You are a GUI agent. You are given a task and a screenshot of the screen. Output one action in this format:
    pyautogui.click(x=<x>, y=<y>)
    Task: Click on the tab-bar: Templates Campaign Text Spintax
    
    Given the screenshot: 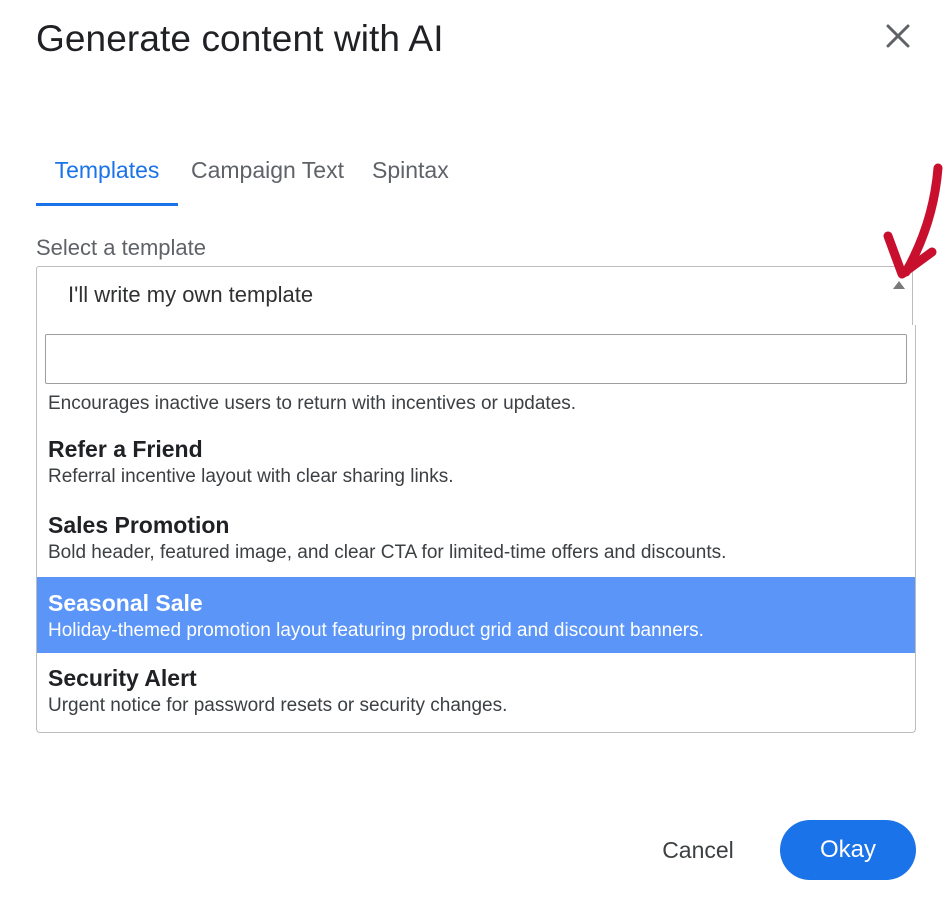 What is the action you would take?
    pyautogui.click(x=242, y=177)
    